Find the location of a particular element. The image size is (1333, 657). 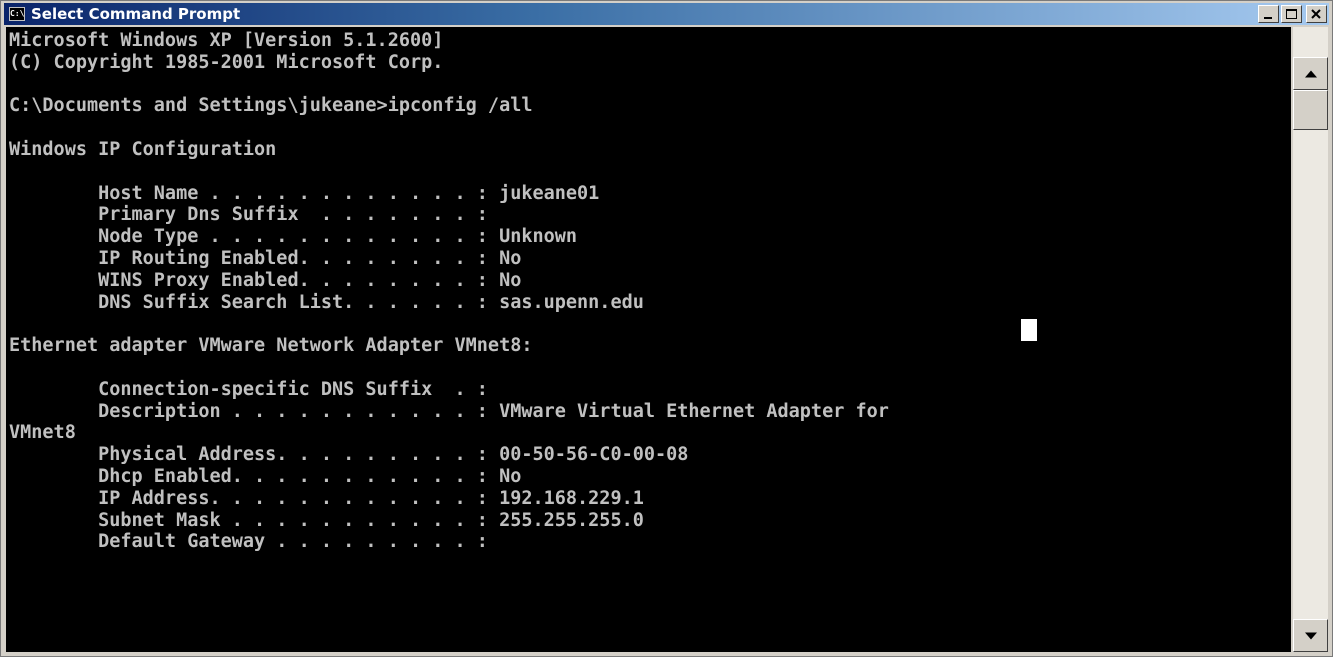

scroll-up-button is located at coordinates (1310, 73).